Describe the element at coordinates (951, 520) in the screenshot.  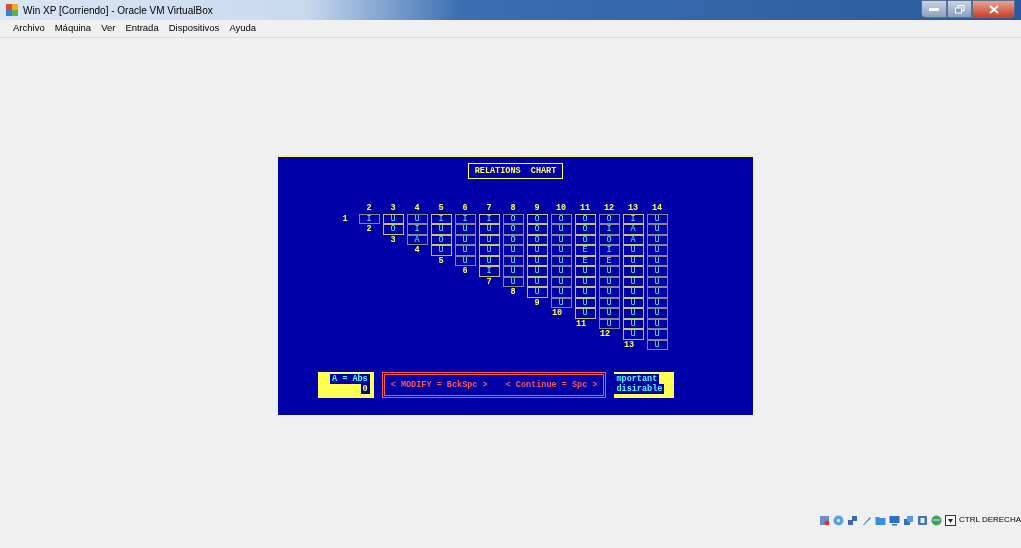
I see `download-icon` at that location.